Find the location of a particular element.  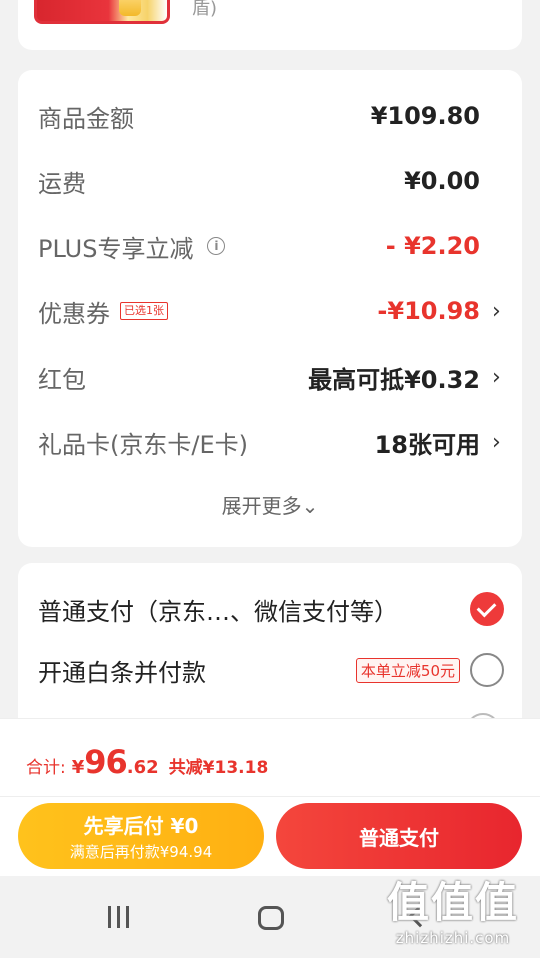

pay-later-title: 先享后付 ¥0 is located at coordinates (141, 826).